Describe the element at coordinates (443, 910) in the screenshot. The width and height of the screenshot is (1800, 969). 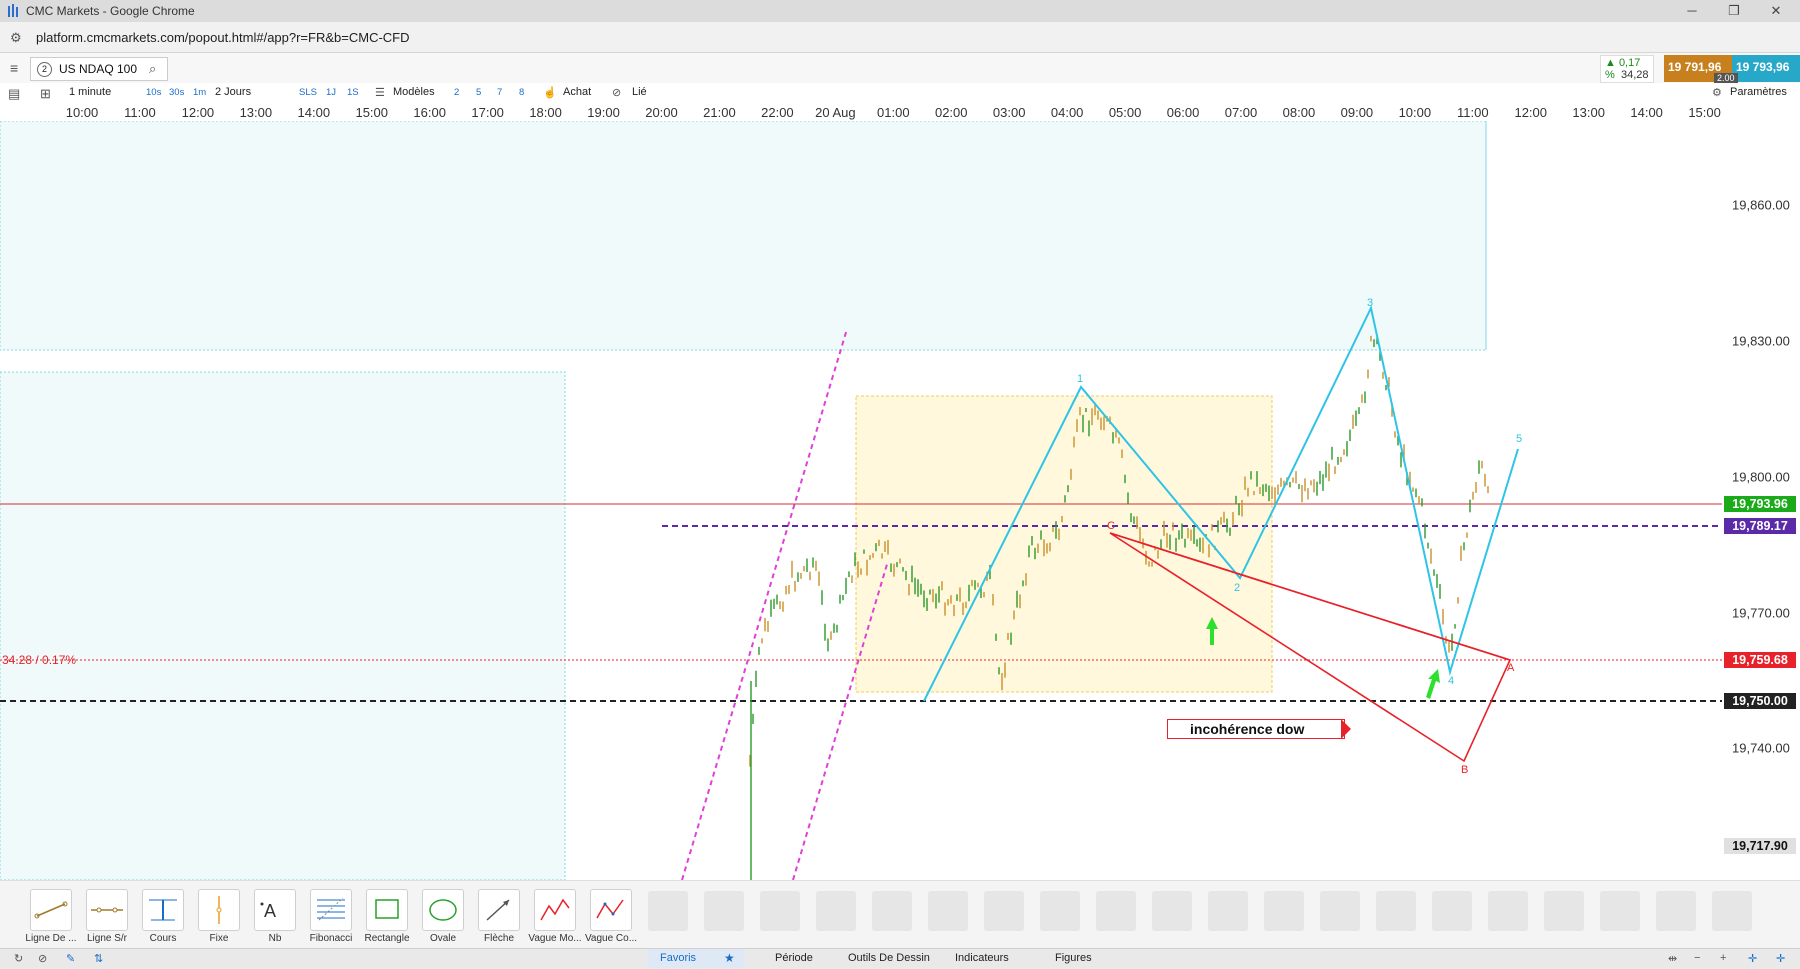
I see `tool-button-oval` at that location.